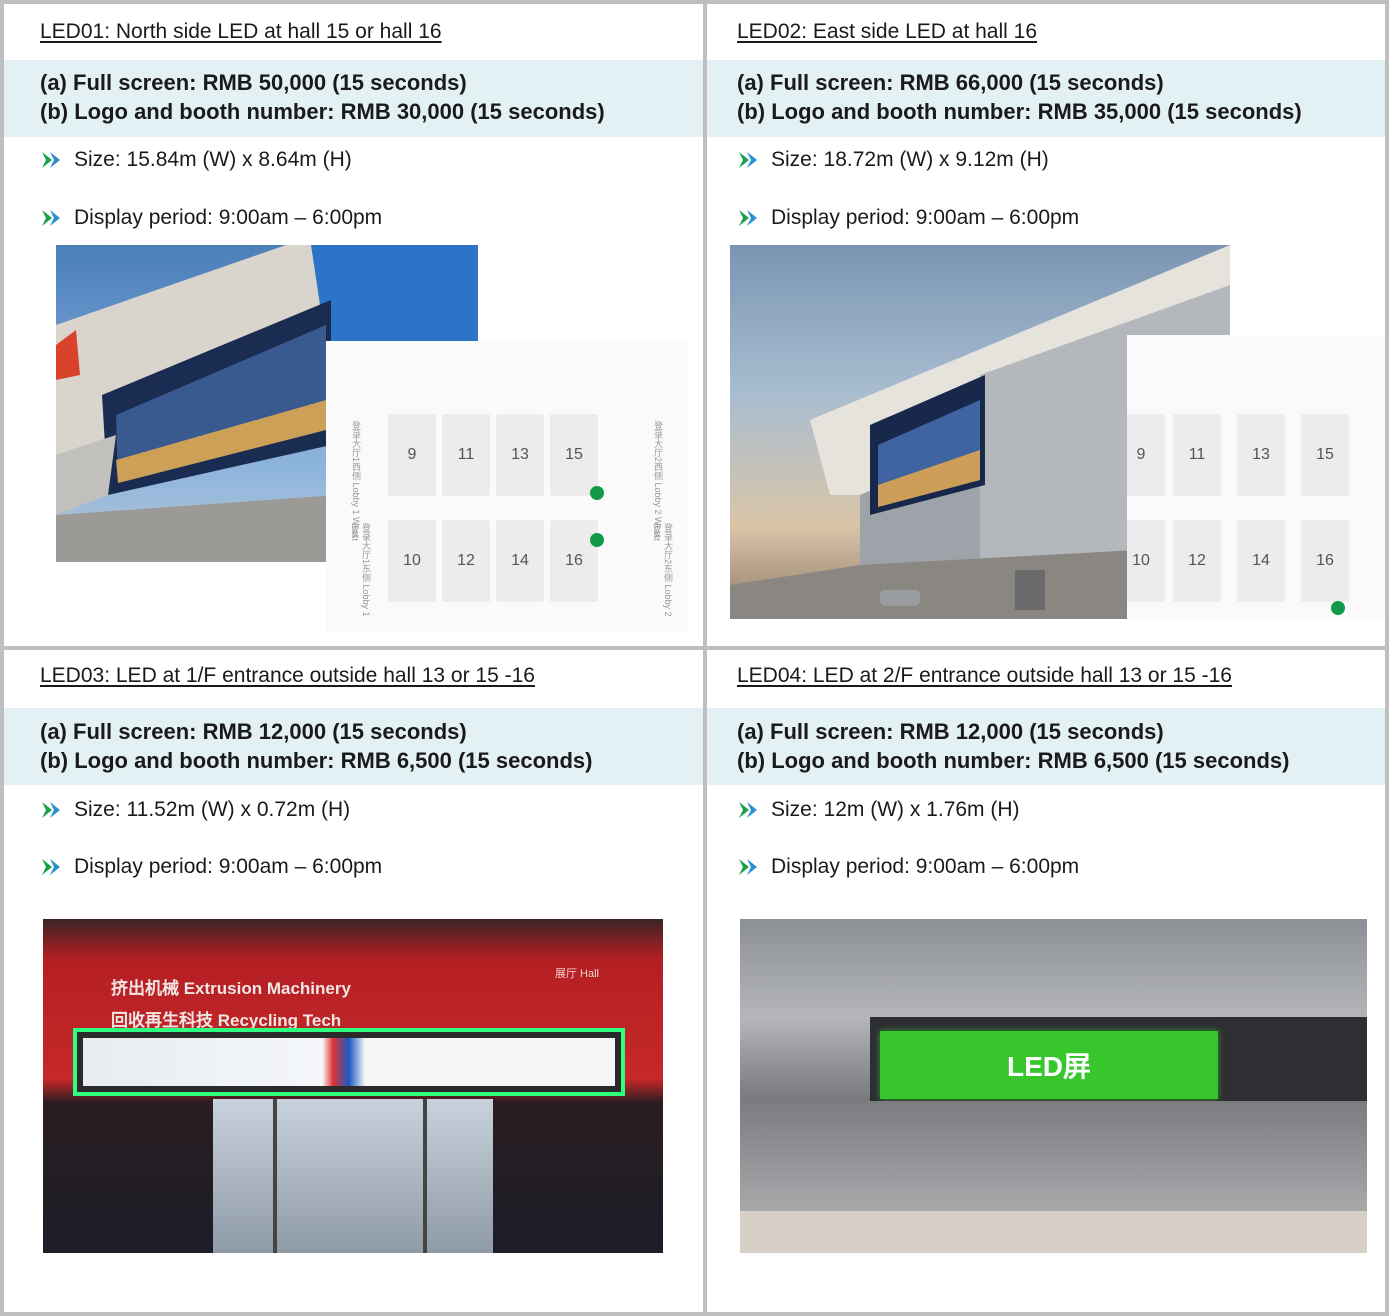 Image resolution: width=1389 pixels, height=1316 pixels. I want to click on led04-glass-doors, so click(1053, 1156).